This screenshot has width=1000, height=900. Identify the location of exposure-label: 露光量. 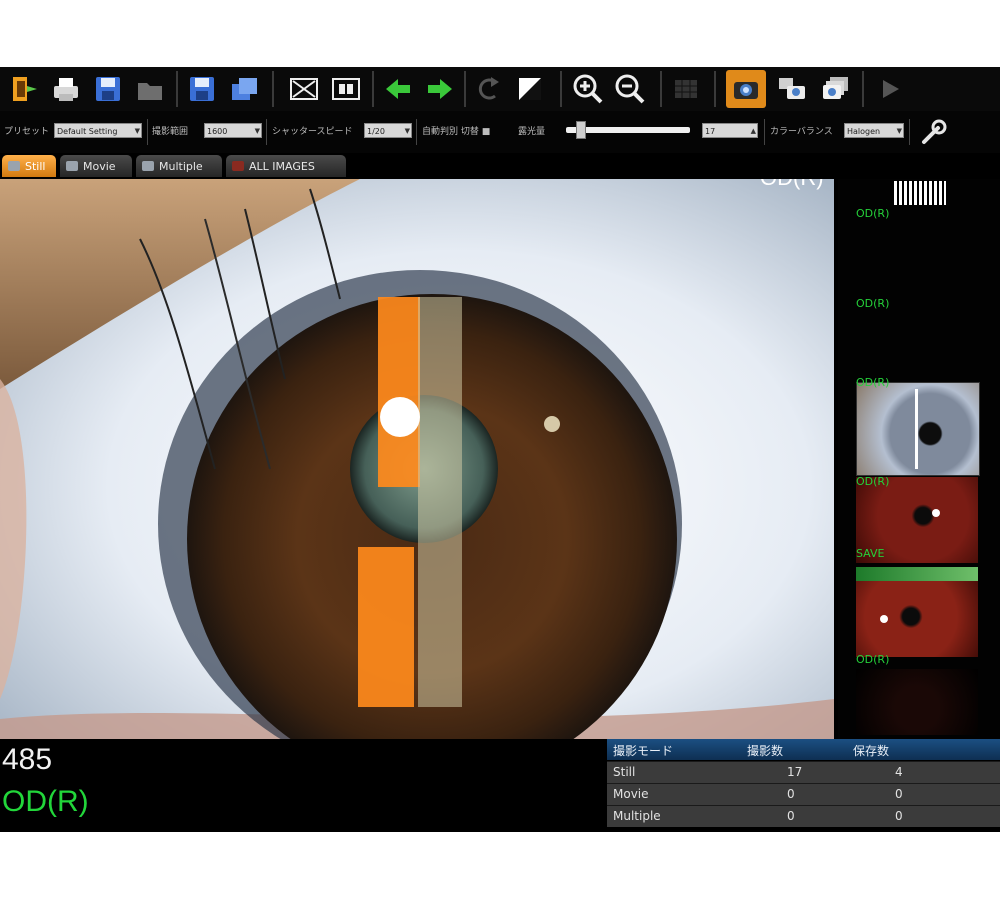
(532, 132).